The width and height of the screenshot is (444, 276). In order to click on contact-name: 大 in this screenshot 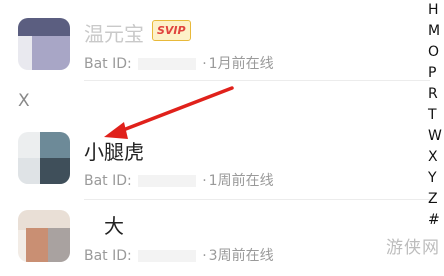, I will do `click(114, 226)`.